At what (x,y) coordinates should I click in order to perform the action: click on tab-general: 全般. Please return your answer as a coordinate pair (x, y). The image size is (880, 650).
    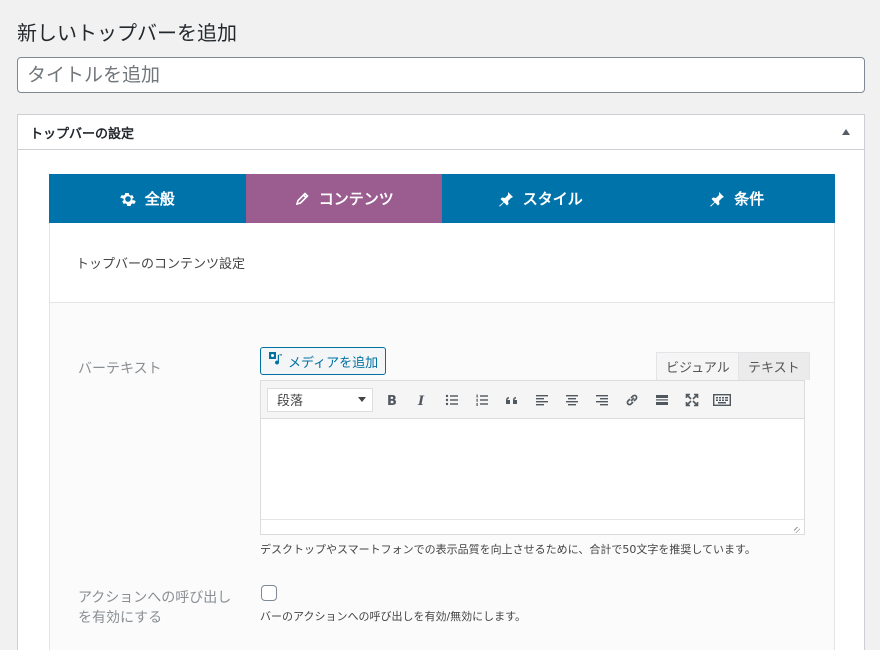
    Looking at the image, I should click on (147, 198).